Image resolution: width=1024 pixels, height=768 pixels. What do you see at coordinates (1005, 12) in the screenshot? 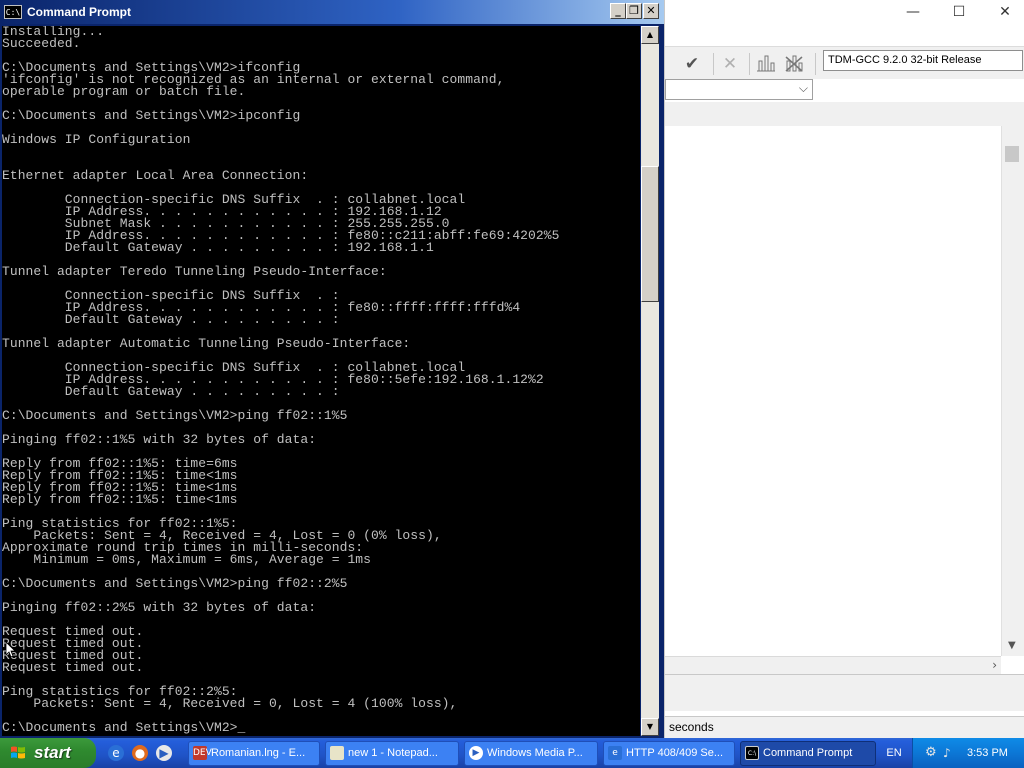
I see `close-icon: ✕` at bounding box center [1005, 12].